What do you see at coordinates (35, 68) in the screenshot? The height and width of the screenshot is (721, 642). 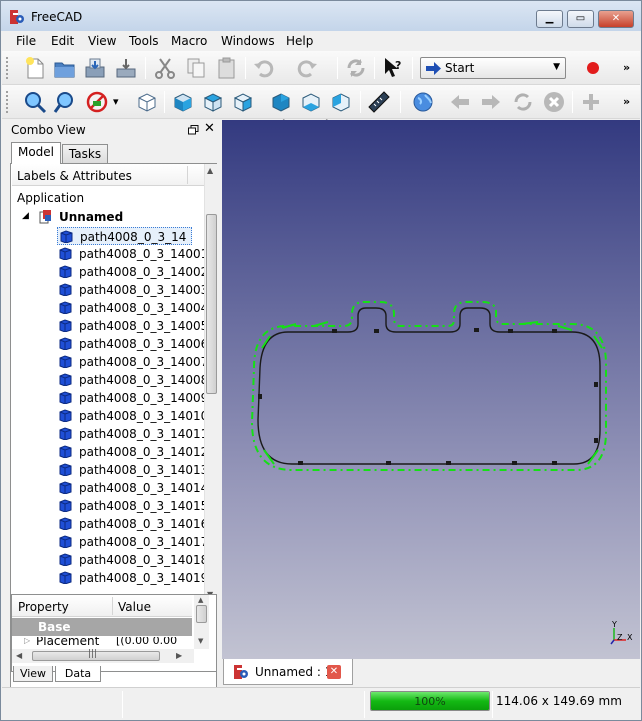 I see `new-file-icon` at bounding box center [35, 68].